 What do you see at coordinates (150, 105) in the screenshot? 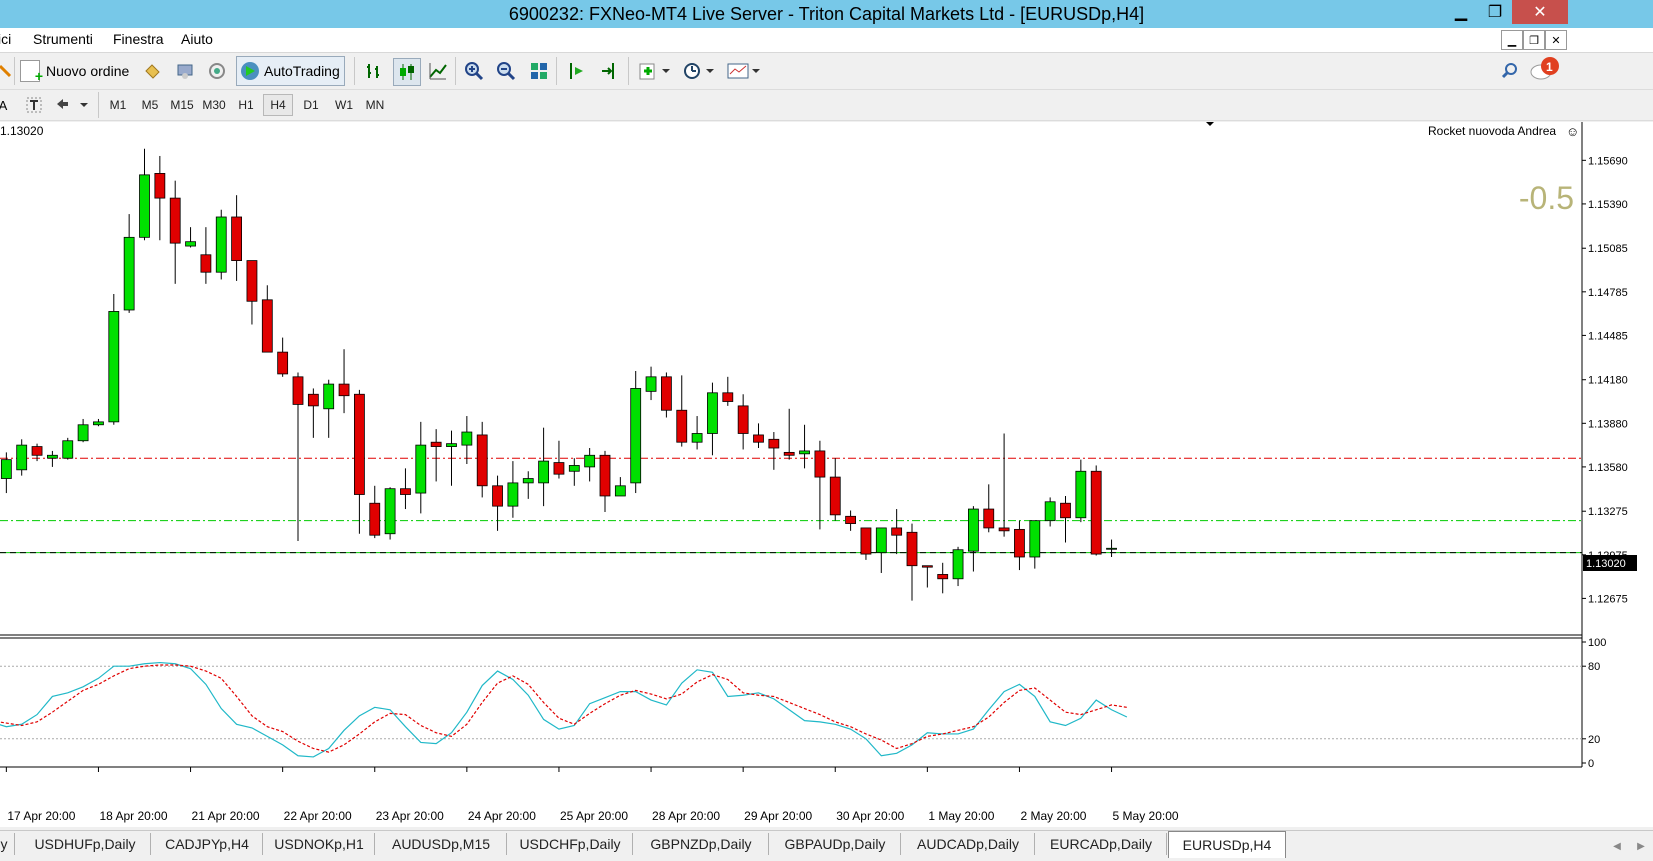
I see `timeframe-m5: M5` at bounding box center [150, 105].